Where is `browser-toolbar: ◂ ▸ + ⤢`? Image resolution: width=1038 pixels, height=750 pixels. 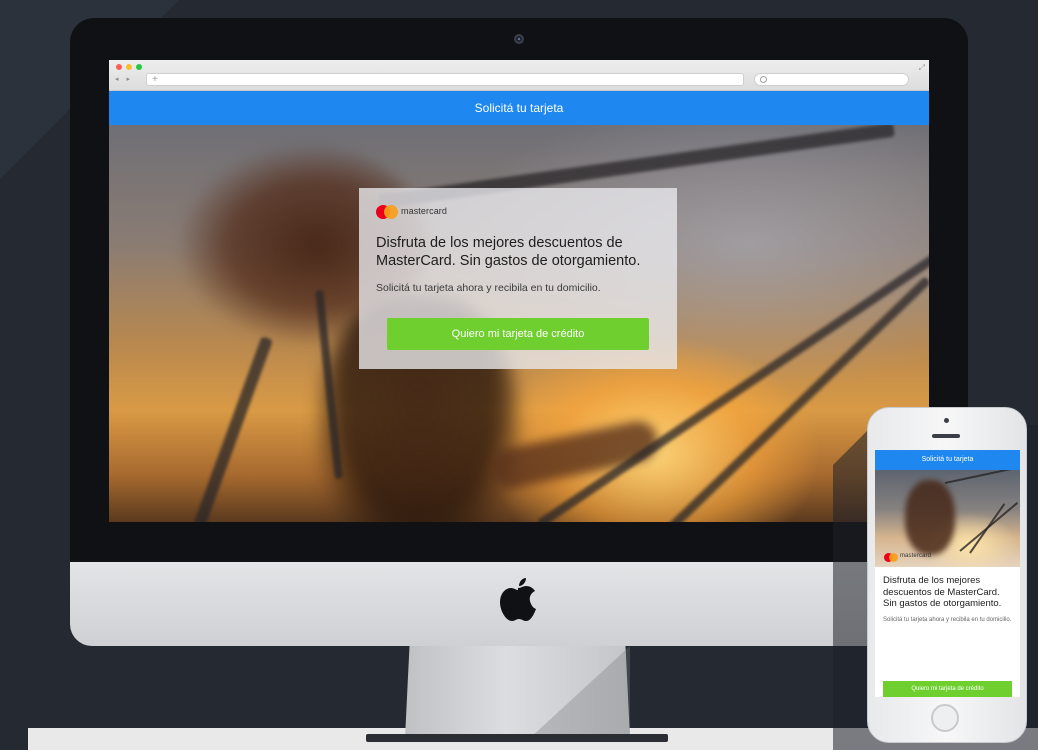 browser-toolbar: ◂ ▸ + ⤢ is located at coordinates (519, 75).